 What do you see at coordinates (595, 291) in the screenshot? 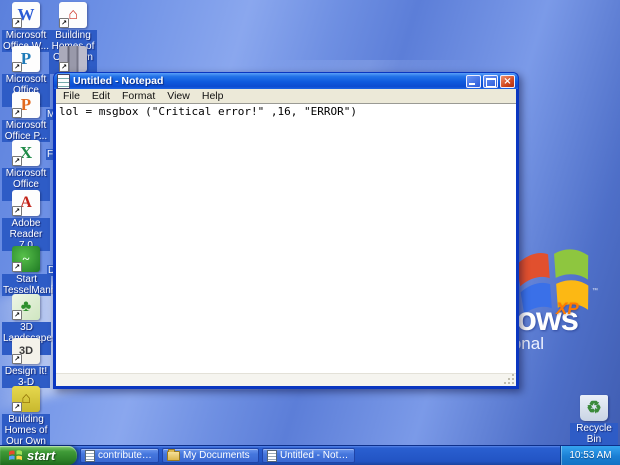
I see `watermark-trademark: ™` at bounding box center [595, 291].